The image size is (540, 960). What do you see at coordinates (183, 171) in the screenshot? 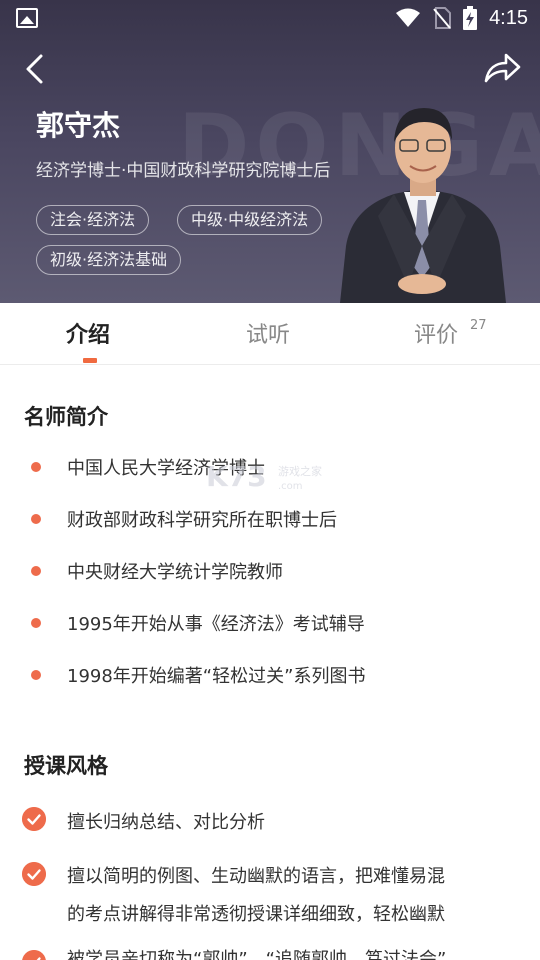
I see `teacher-credentials: 经济学博士·中国财政科学研究院博士后` at bounding box center [183, 171].